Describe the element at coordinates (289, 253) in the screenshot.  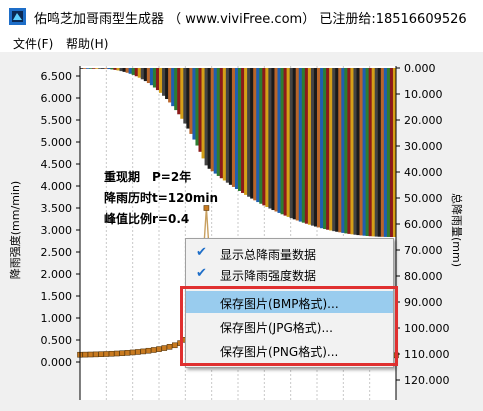
I see `menu-item-show-total-rainfall: ✔ 显示总降雨量数据` at that location.